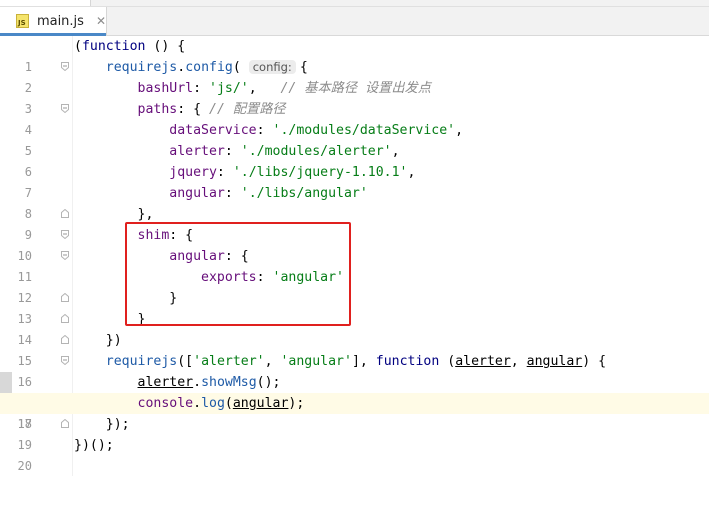 This screenshot has width=709, height=519. Describe the element at coordinates (354, 181) in the screenshot. I see `code-line: 7 jquery: './libs/jquery-1.10.1',` at that location.